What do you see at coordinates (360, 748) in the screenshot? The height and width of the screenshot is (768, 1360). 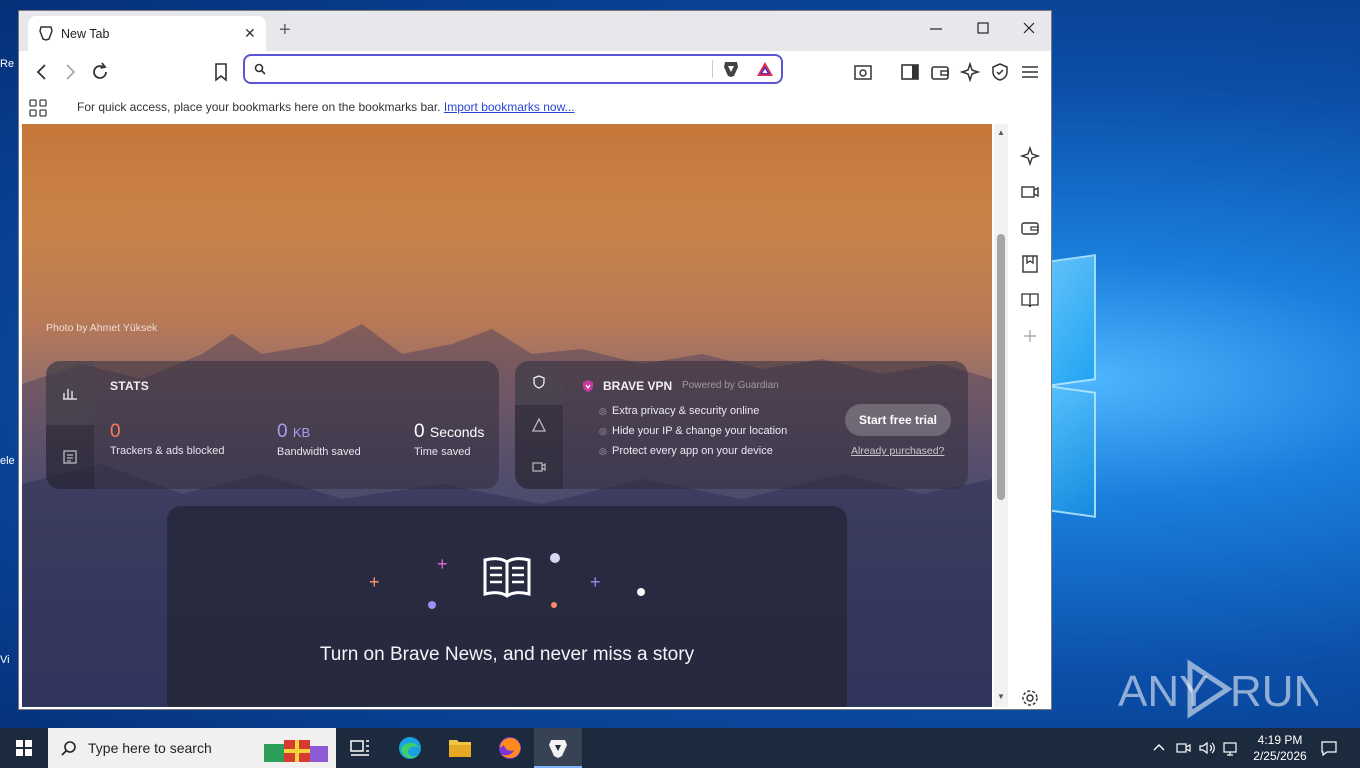 I see `task-view-icon` at bounding box center [360, 748].